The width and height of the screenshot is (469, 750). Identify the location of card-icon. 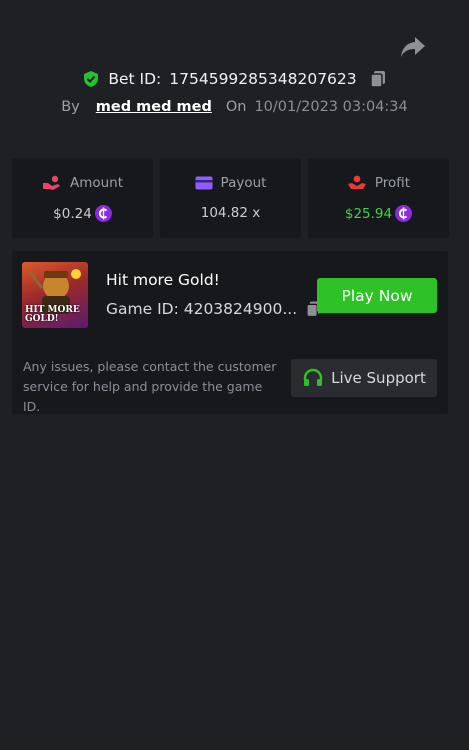
(204, 183).